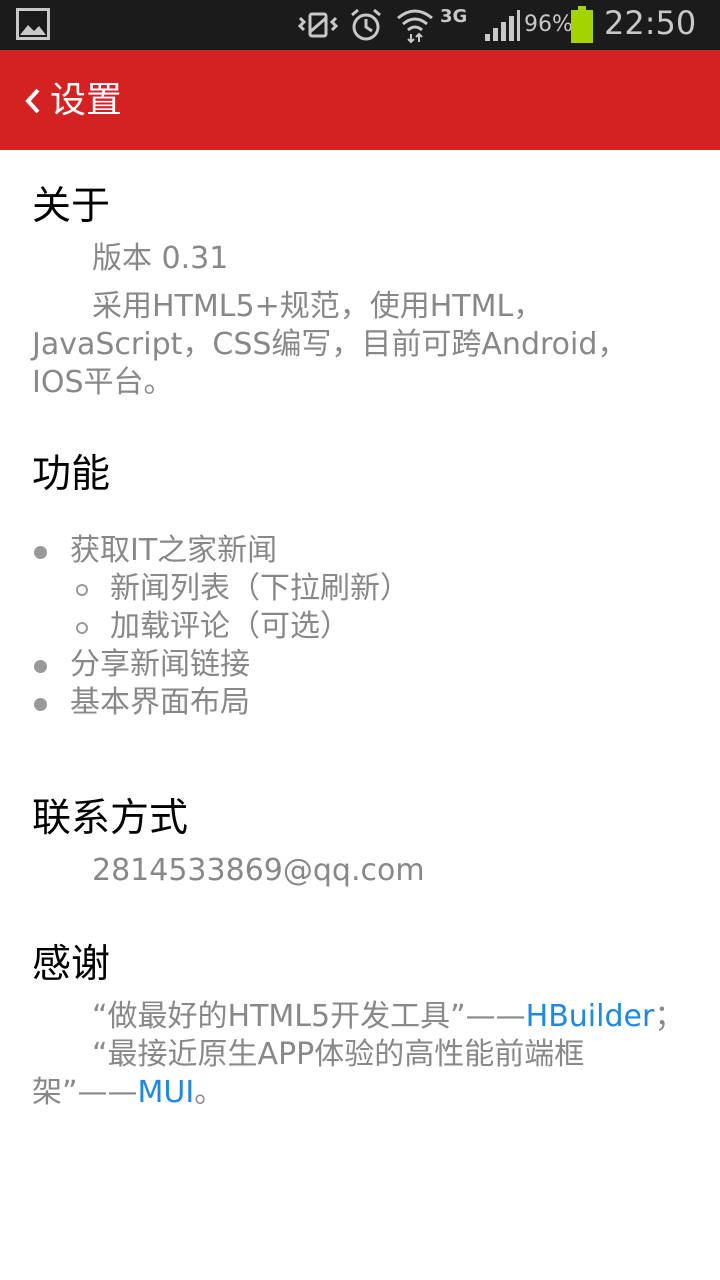 Image resolution: width=720 pixels, height=1280 pixels. I want to click on about-version: 版本 0.31, so click(160, 258).